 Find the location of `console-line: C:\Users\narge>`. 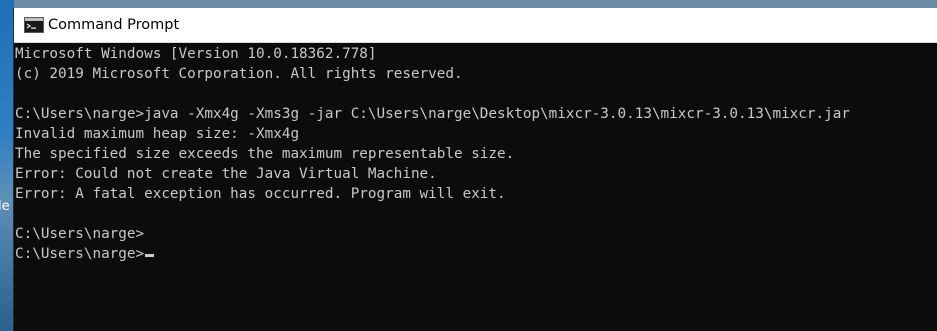

console-line: C:\Users\narge> is located at coordinates (80, 234).